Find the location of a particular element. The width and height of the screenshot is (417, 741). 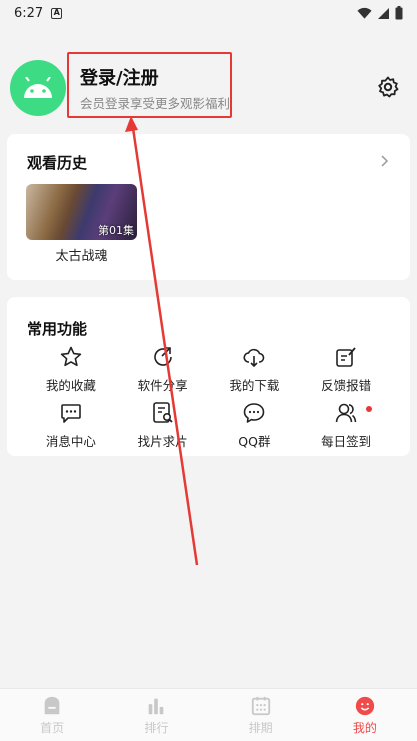

bottom-tab-bar: 首页 排行 排期 我的 is located at coordinates (208, 714).